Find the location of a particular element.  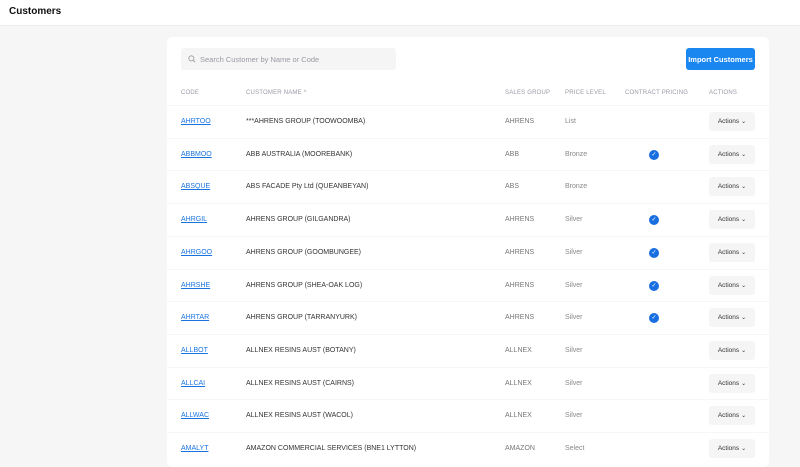

price-level: List is located at coordinates (570, 121).